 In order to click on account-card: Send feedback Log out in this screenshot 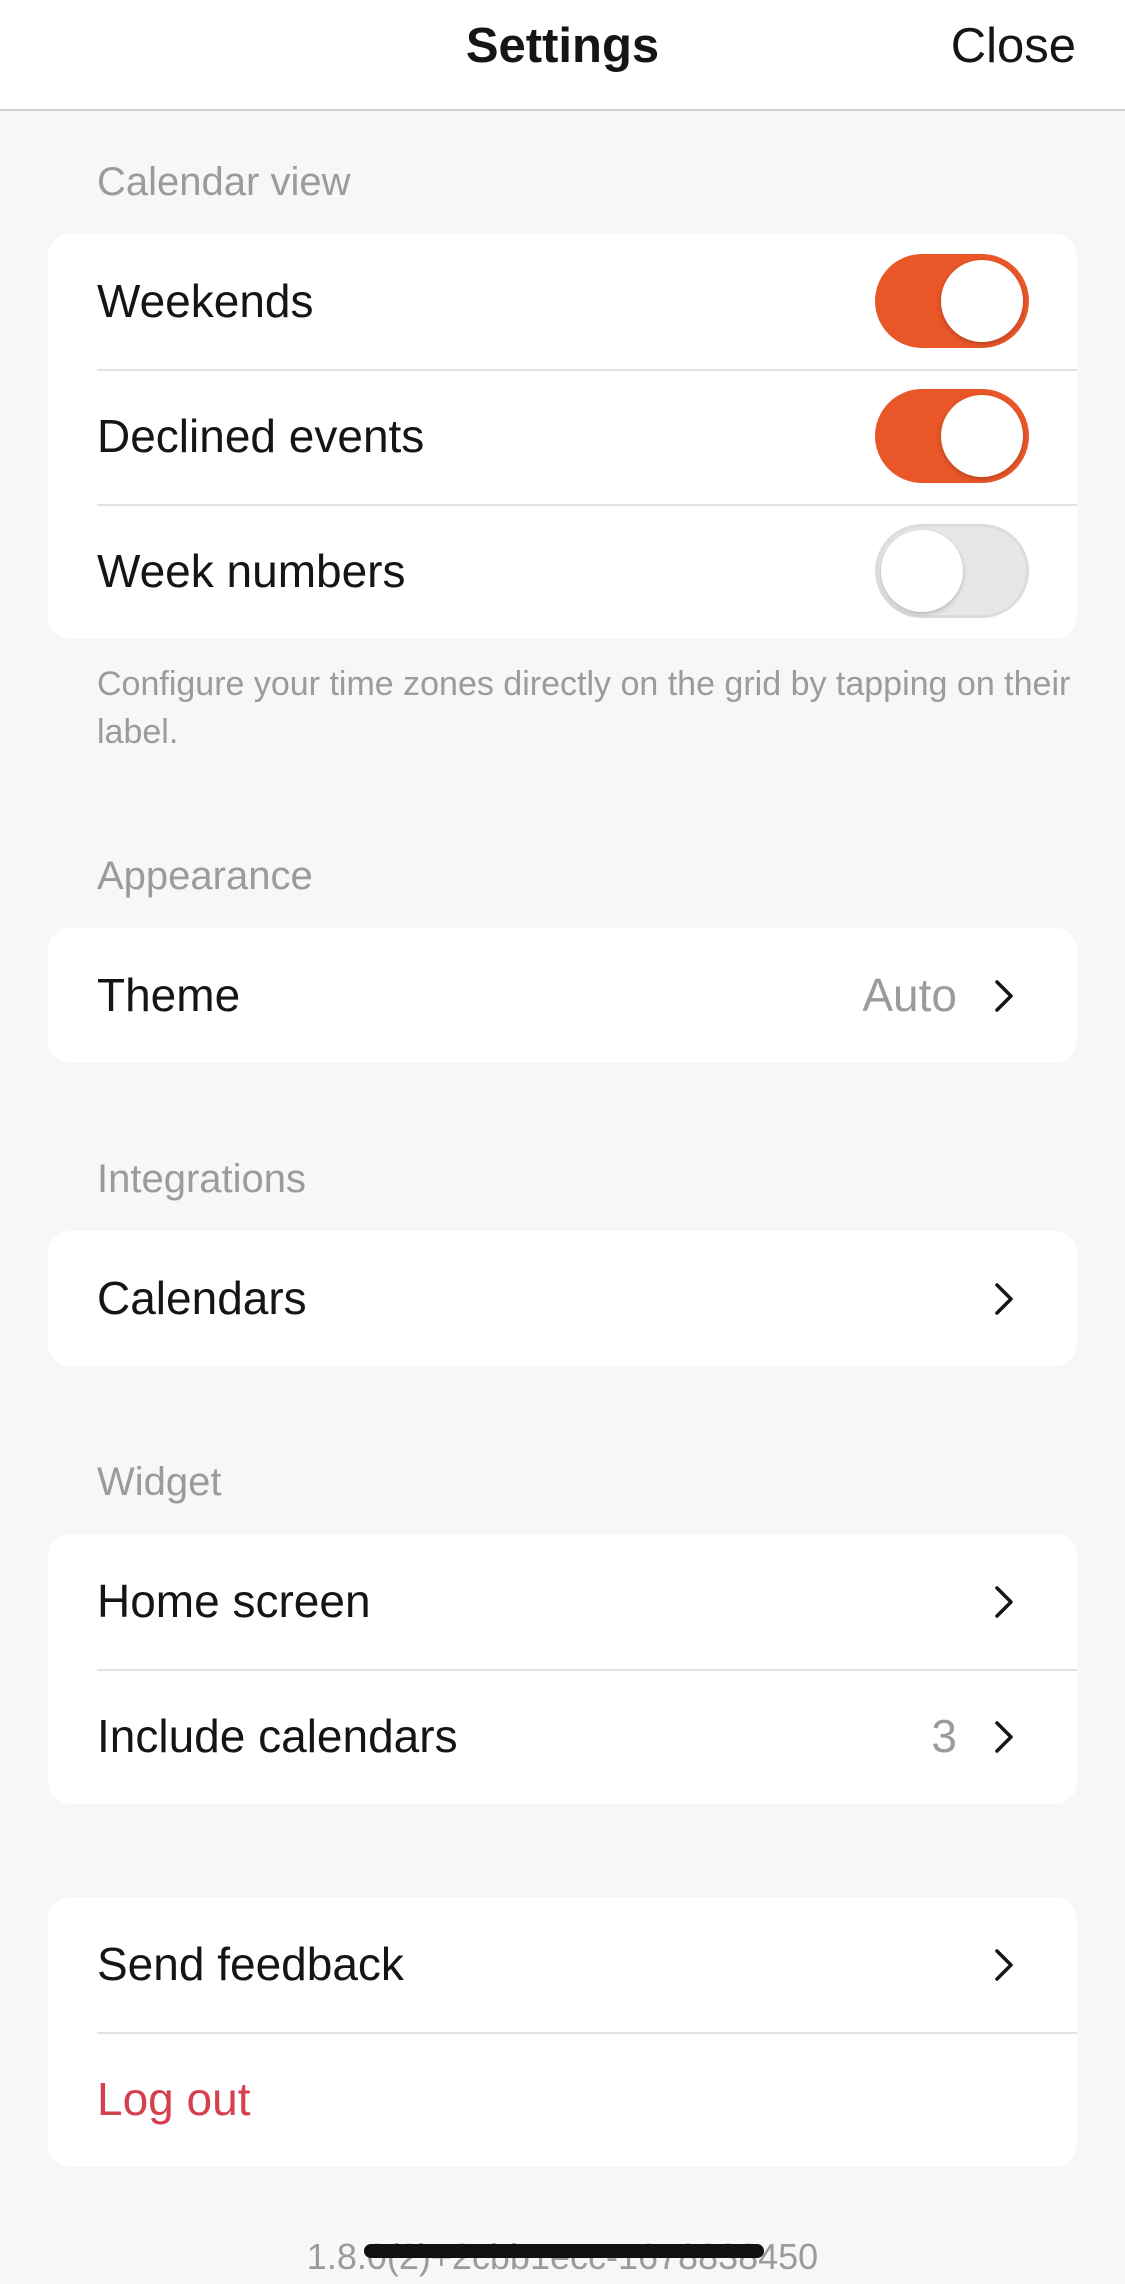, I will do `click(562, 2032)`.